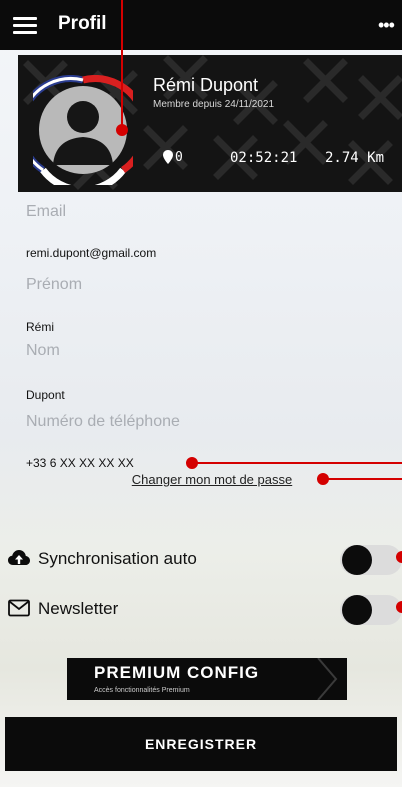  Describe the element at coordinates (91, 253) in the screenshot. I see `email-field: remi.dupont@gmail.com` at that location.